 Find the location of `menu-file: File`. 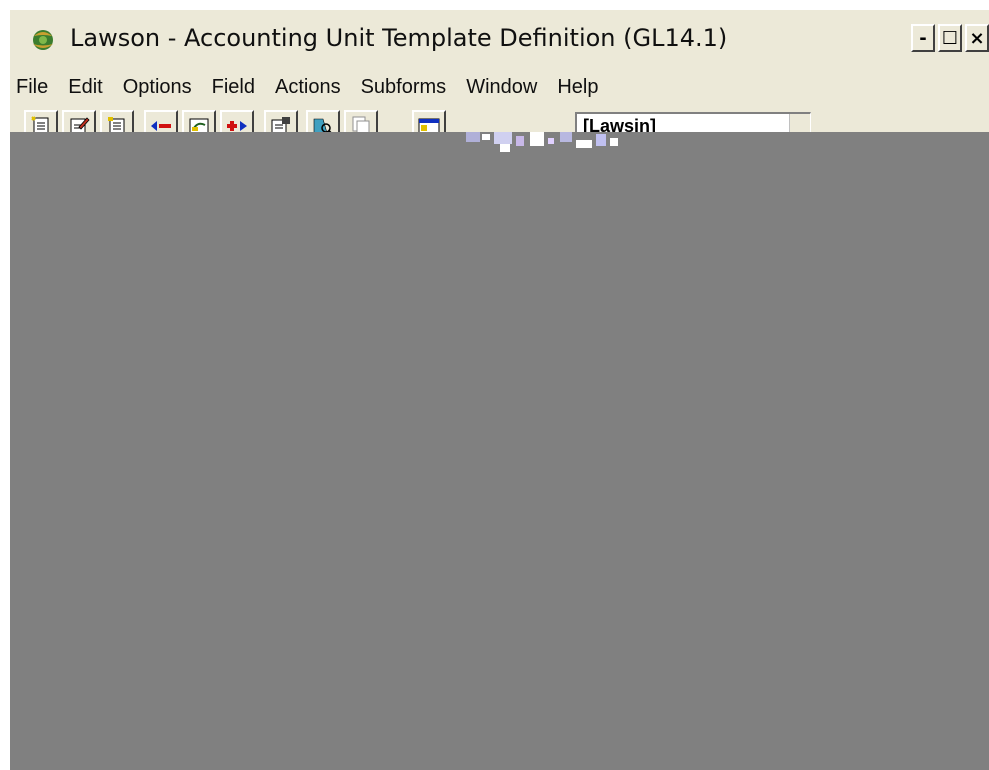

menu-file: File is located at coordinates (34, 87).